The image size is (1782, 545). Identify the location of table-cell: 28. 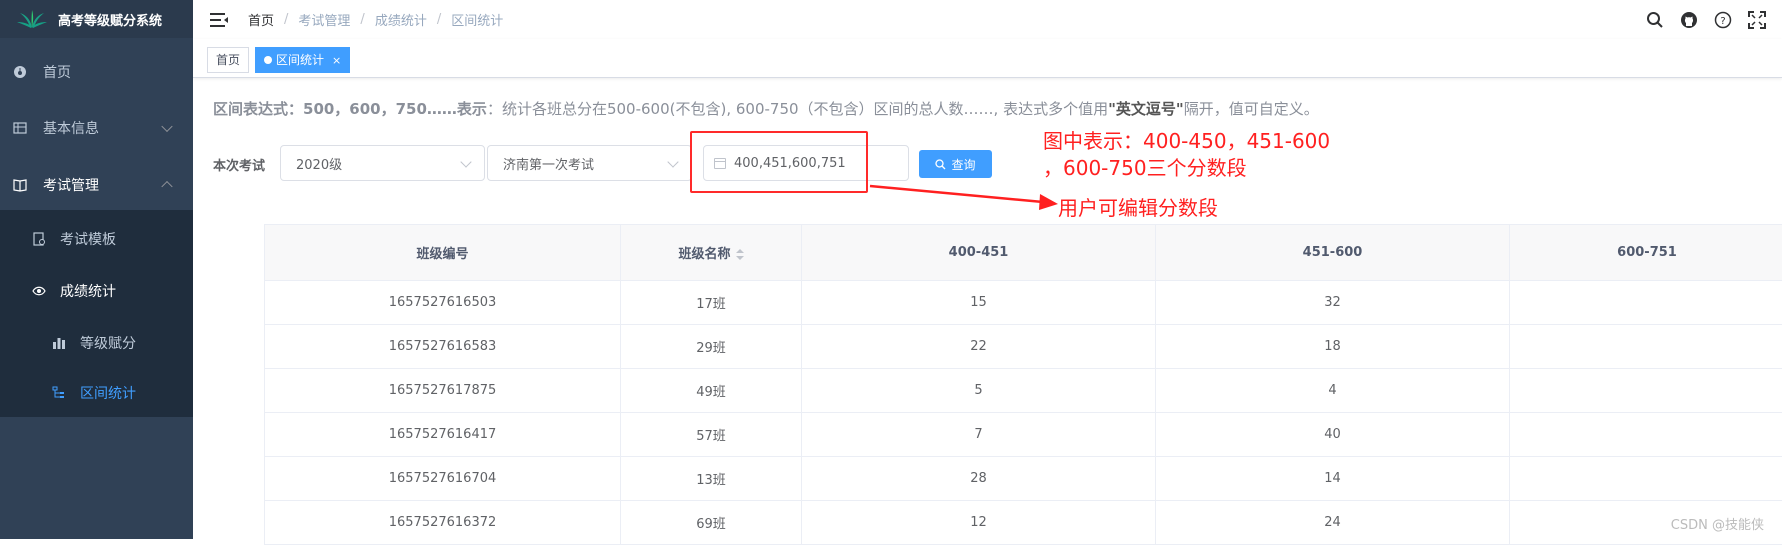
(979, 479).